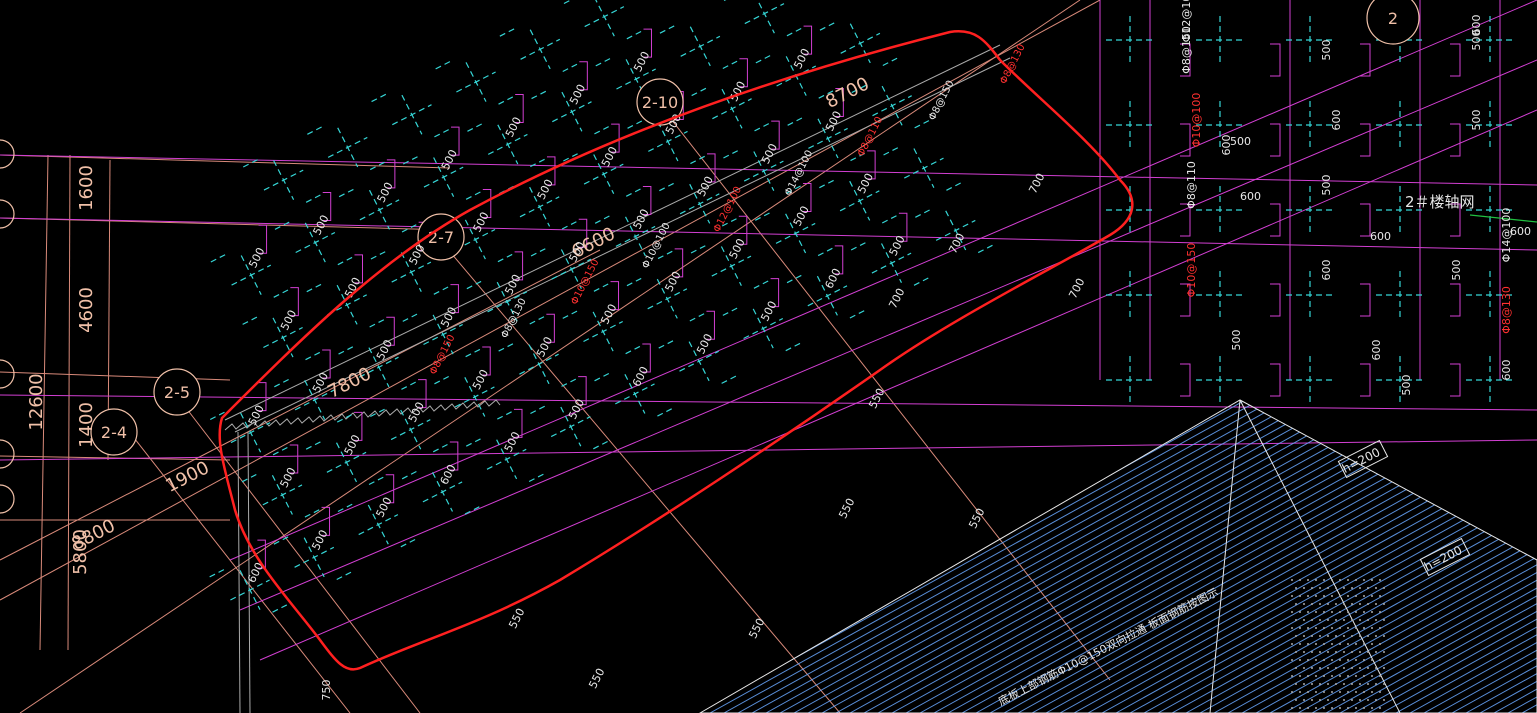  I want to click on bubble-label: 2-5, so click(177, 392).